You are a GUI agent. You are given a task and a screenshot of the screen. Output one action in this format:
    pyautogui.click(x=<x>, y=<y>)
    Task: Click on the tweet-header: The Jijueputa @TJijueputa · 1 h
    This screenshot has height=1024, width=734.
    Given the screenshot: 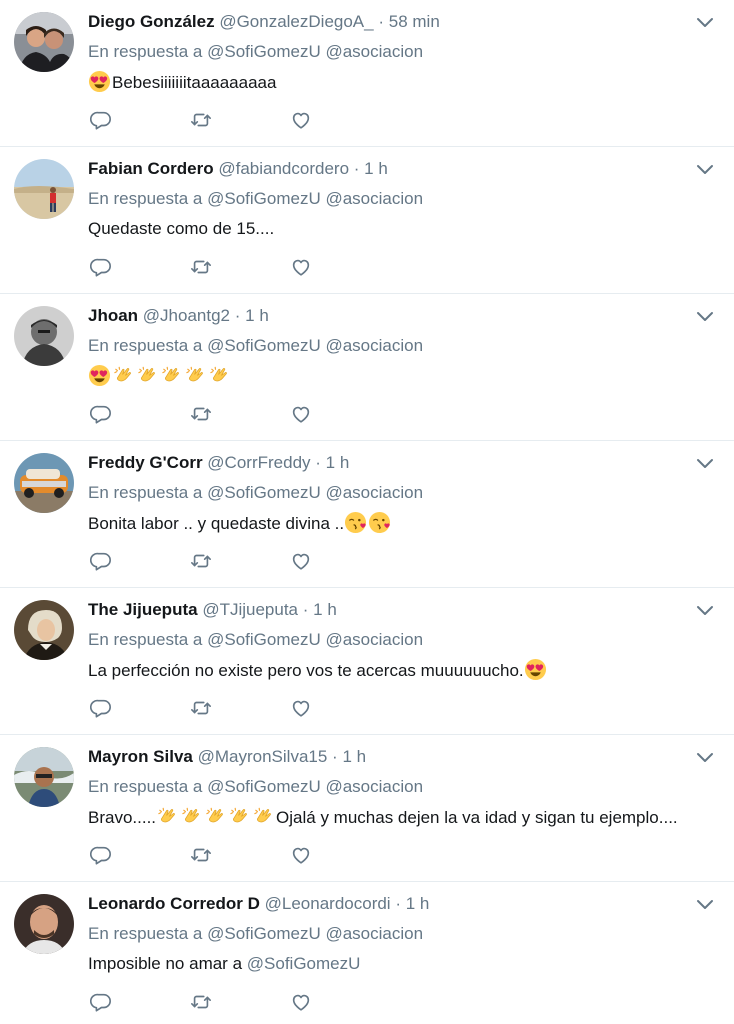 What is the action you would take?
    pyautogui.click(x=212, y=610)
    